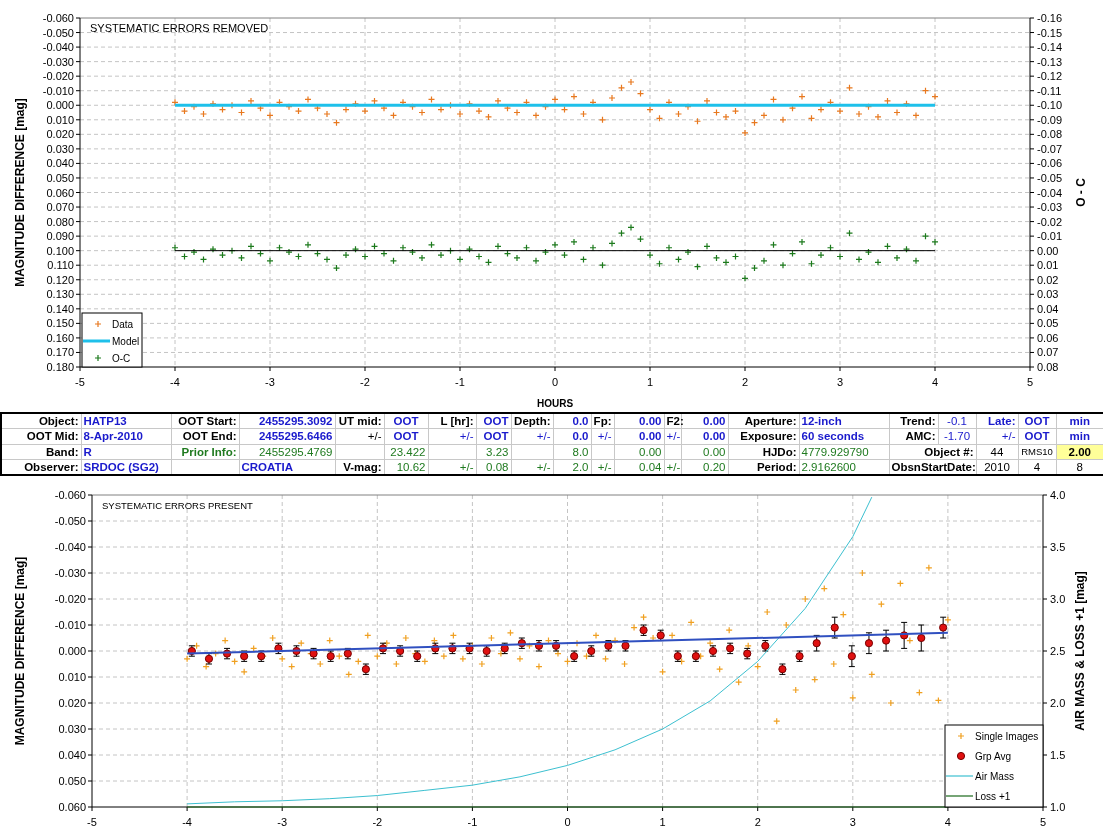 The width and height of the screenshot is (1103, 834). I want to click on table-cell: 2455295.6466, so click(287, 436).